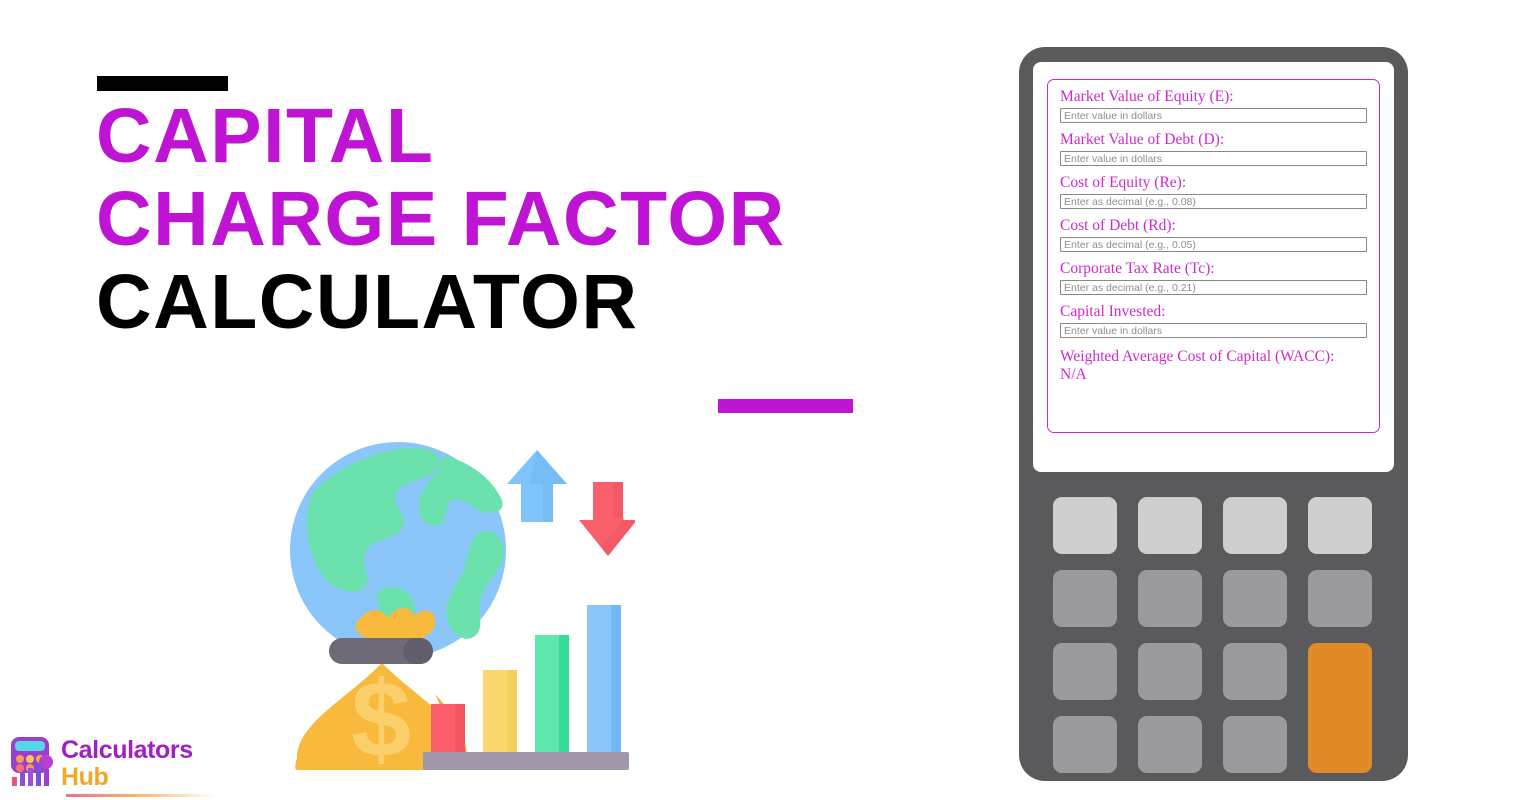  I want to click on label-corporate-tax-rate: Corporate Tax Rate (Tc):, so click(1137, 268).